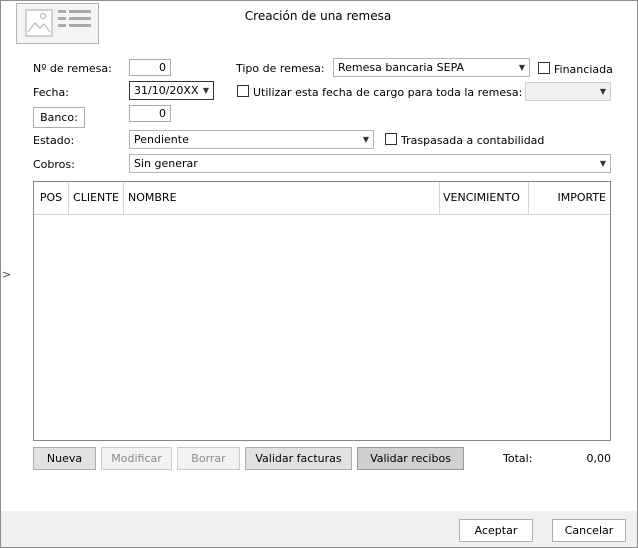 This screenshot has height=548, width=638. Describe the element at coordinates (59, 117) in the screenshot. I see `banco-button: Banco:` at that location.